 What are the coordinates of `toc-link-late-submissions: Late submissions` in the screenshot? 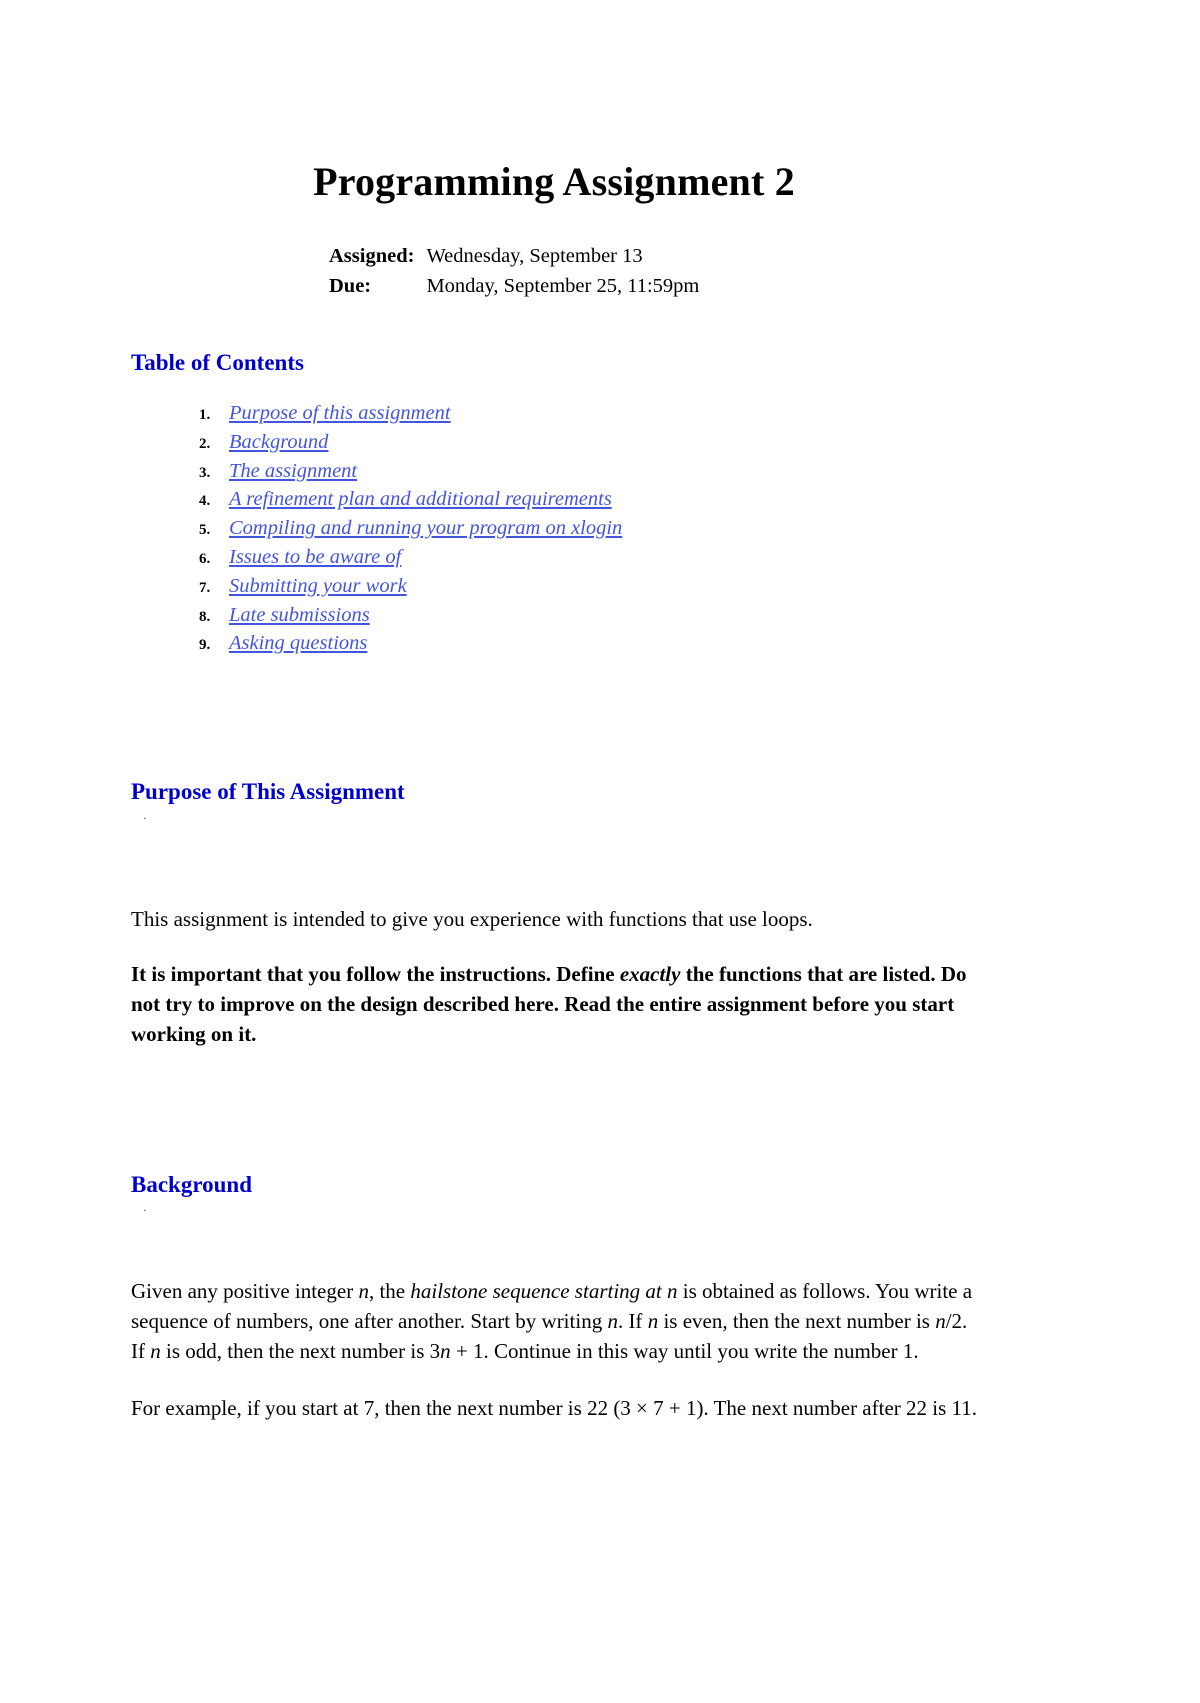 It's located at (299, 615).